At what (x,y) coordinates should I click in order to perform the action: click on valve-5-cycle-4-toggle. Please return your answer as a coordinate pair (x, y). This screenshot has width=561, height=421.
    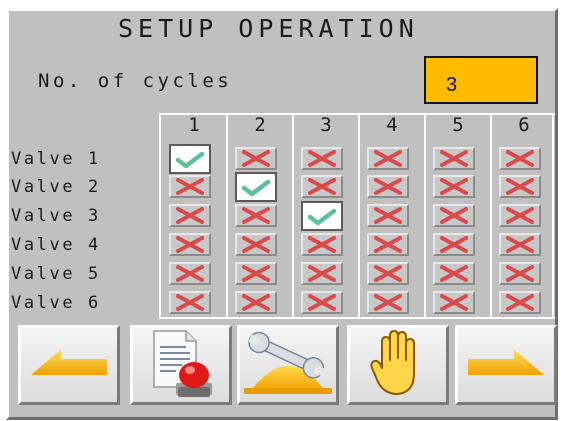
    Looking at the image, I should click on (388, 273).